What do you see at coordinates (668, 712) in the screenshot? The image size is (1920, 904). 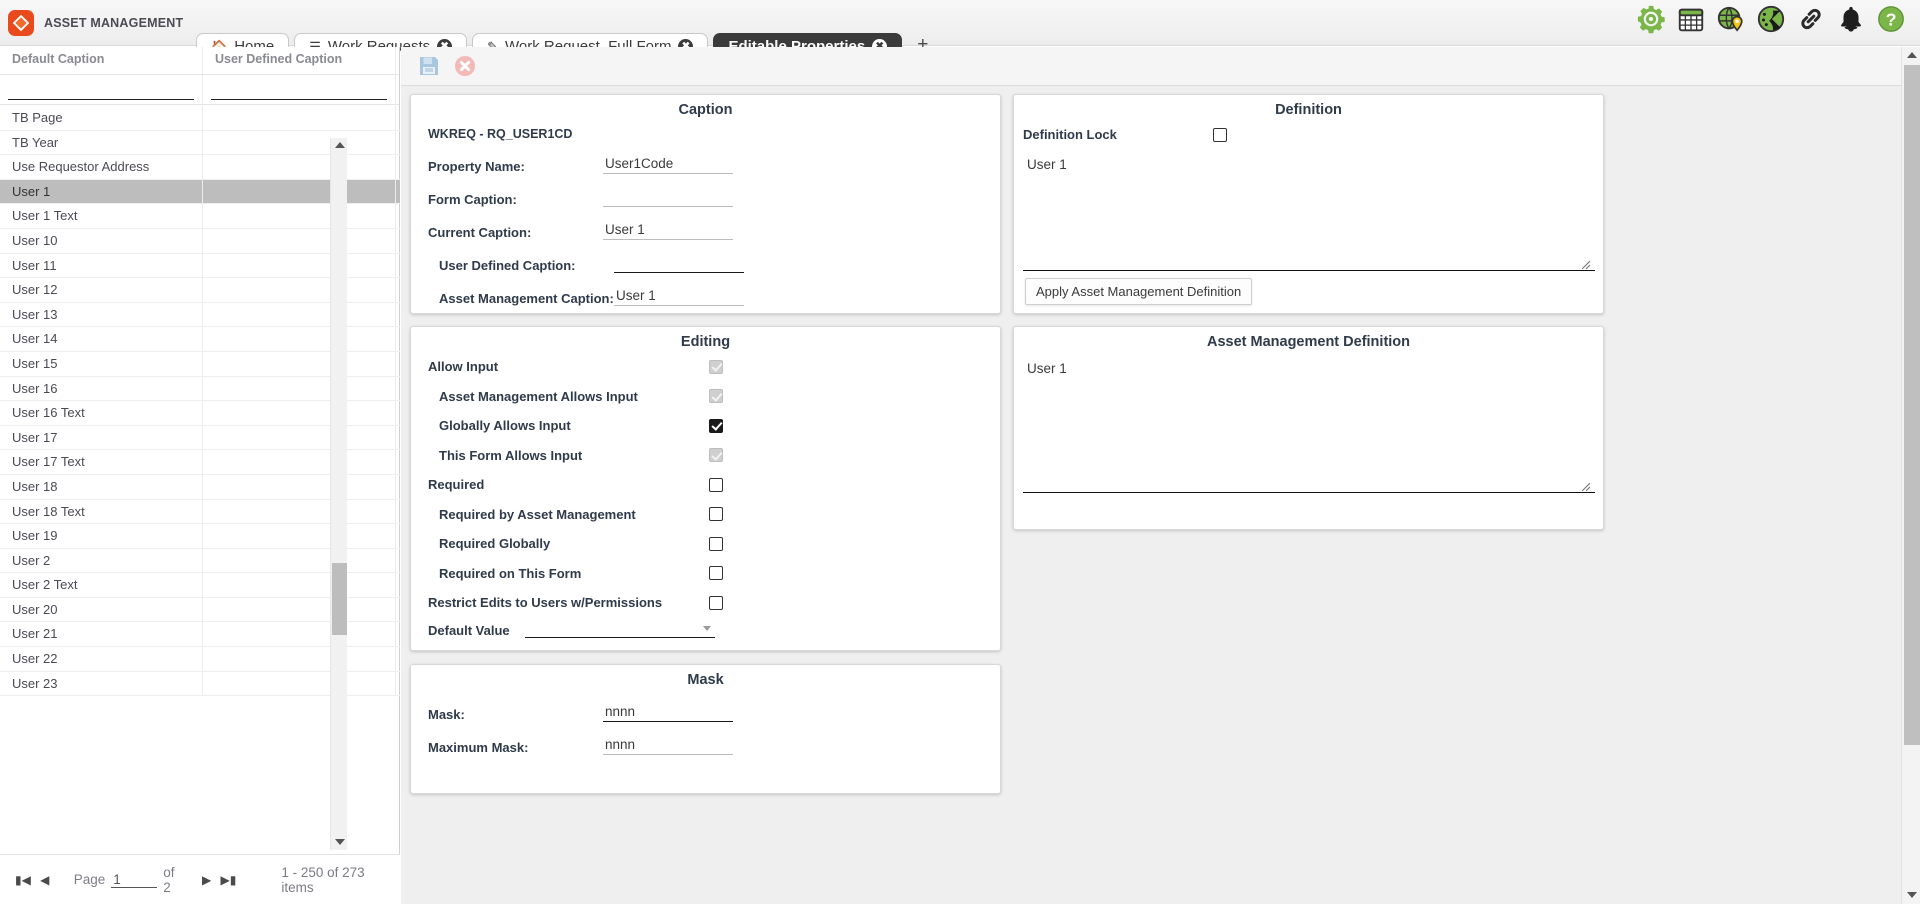 I see `mask-input` at bounding box center [668, 712].